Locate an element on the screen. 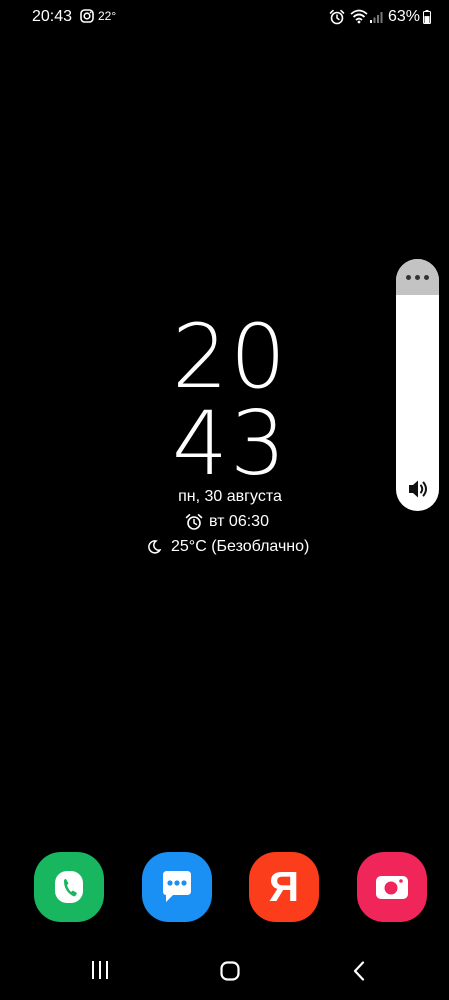  clock-minutes: 43 is located at coordinates (230, 444).